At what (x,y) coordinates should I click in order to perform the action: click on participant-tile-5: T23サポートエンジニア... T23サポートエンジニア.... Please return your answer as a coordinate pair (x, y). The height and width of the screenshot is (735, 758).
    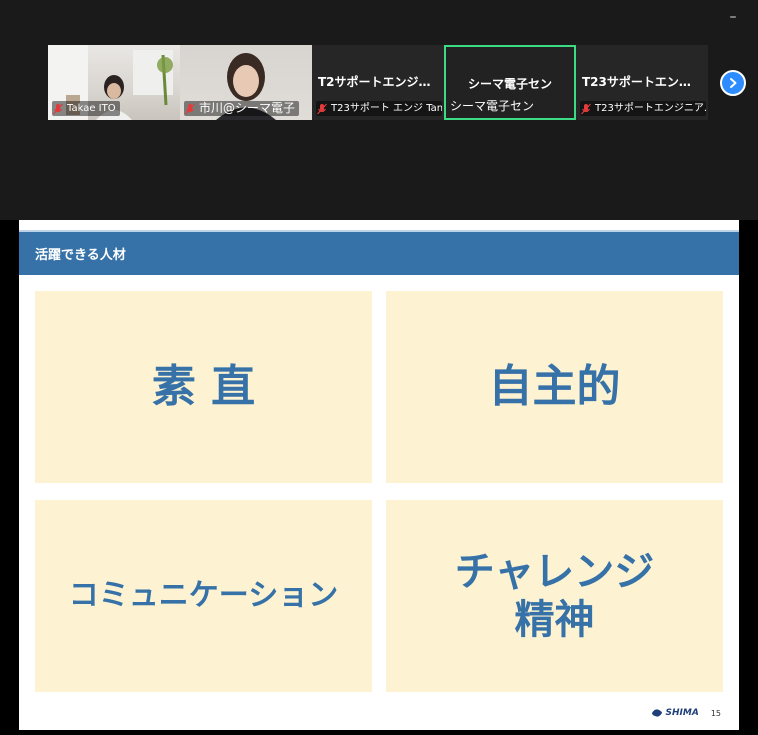
    Looking at the image, I should click on (642, 82).